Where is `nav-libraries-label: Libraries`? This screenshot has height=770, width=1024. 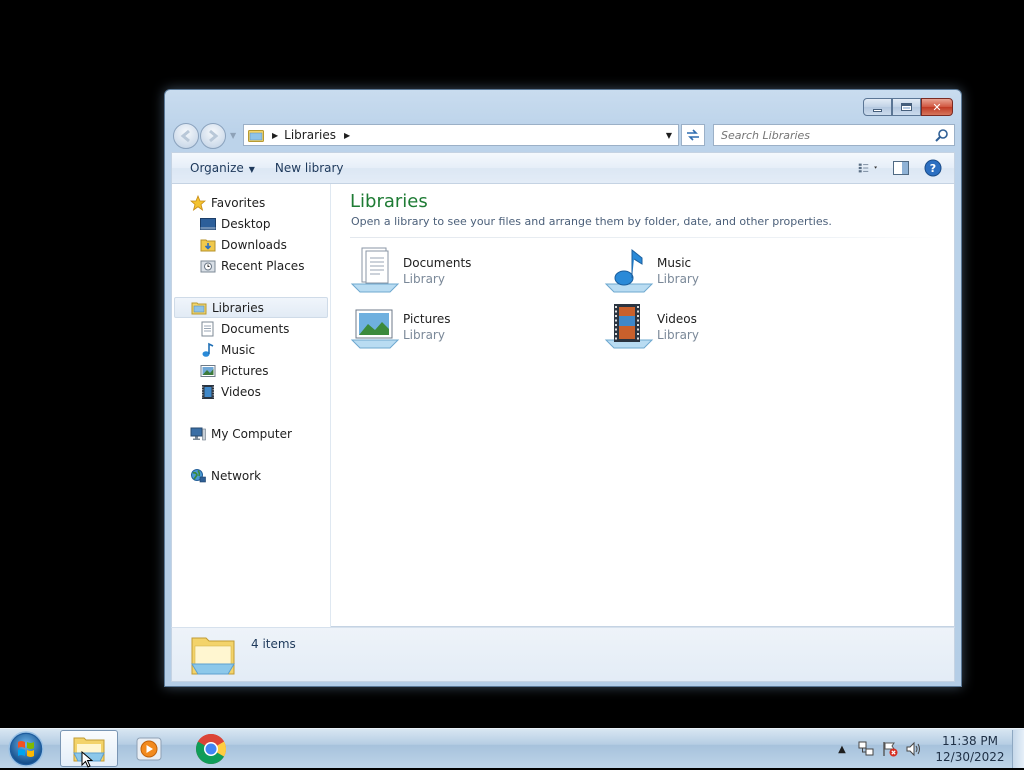 nav-libraries-label: Libraries is located at coordinates (238, 307).